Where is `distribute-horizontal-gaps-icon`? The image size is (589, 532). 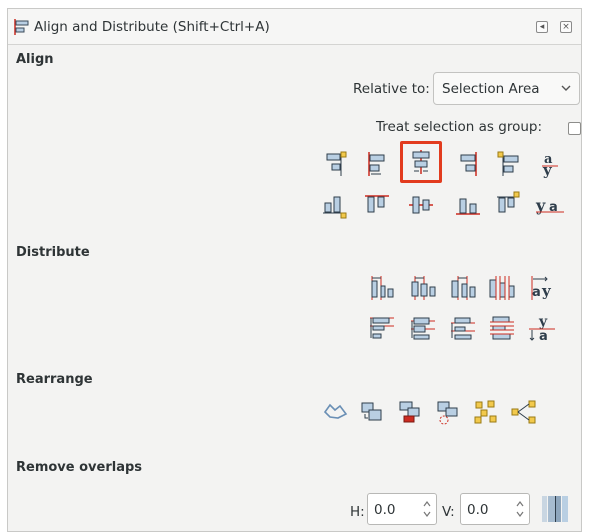
distribute-horizontal-gaps-icon is located at coordinates (502, 288).